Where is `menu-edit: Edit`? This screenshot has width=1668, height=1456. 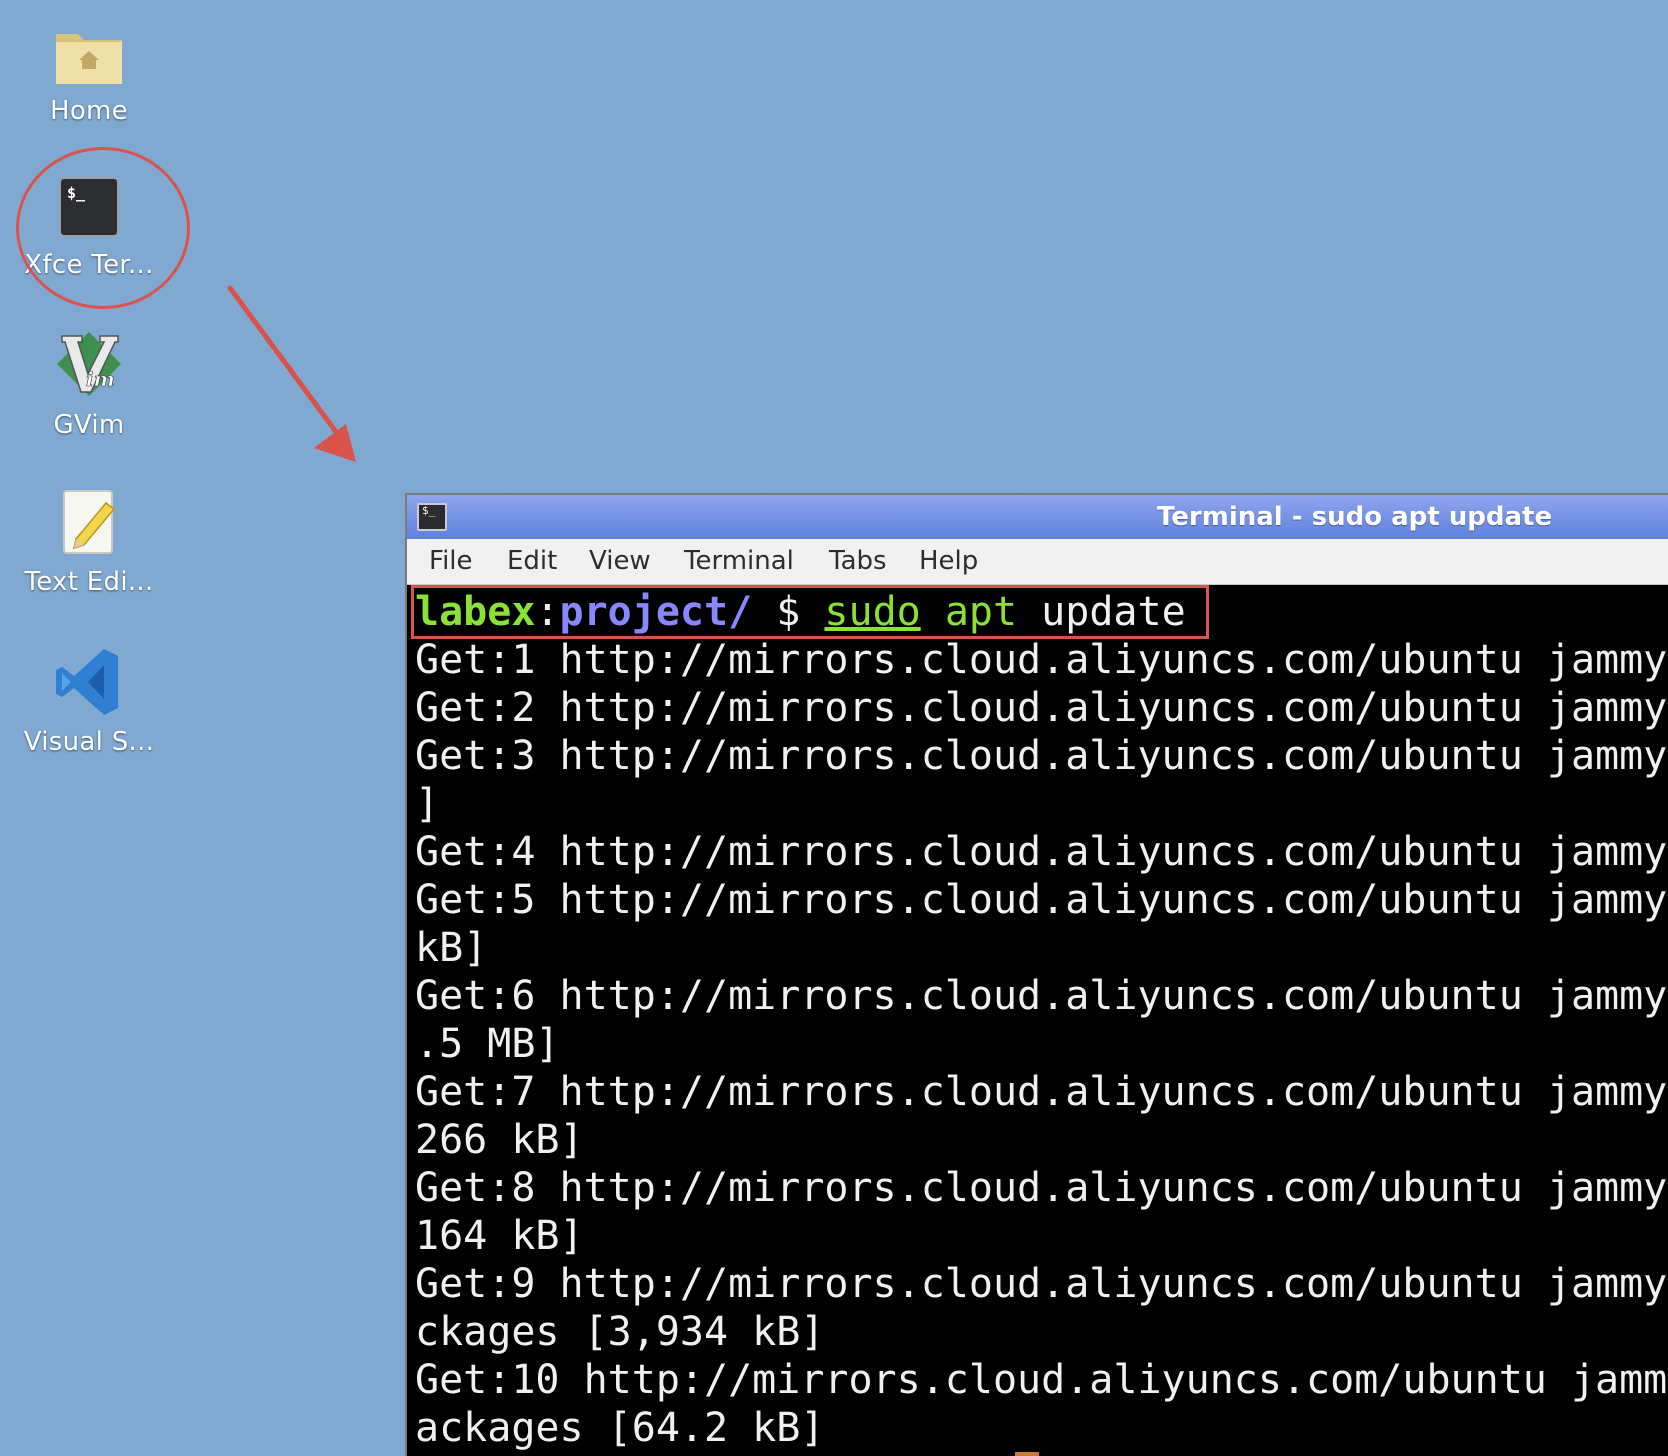 menu-edit: Edit is located at coordinates (532, 561).